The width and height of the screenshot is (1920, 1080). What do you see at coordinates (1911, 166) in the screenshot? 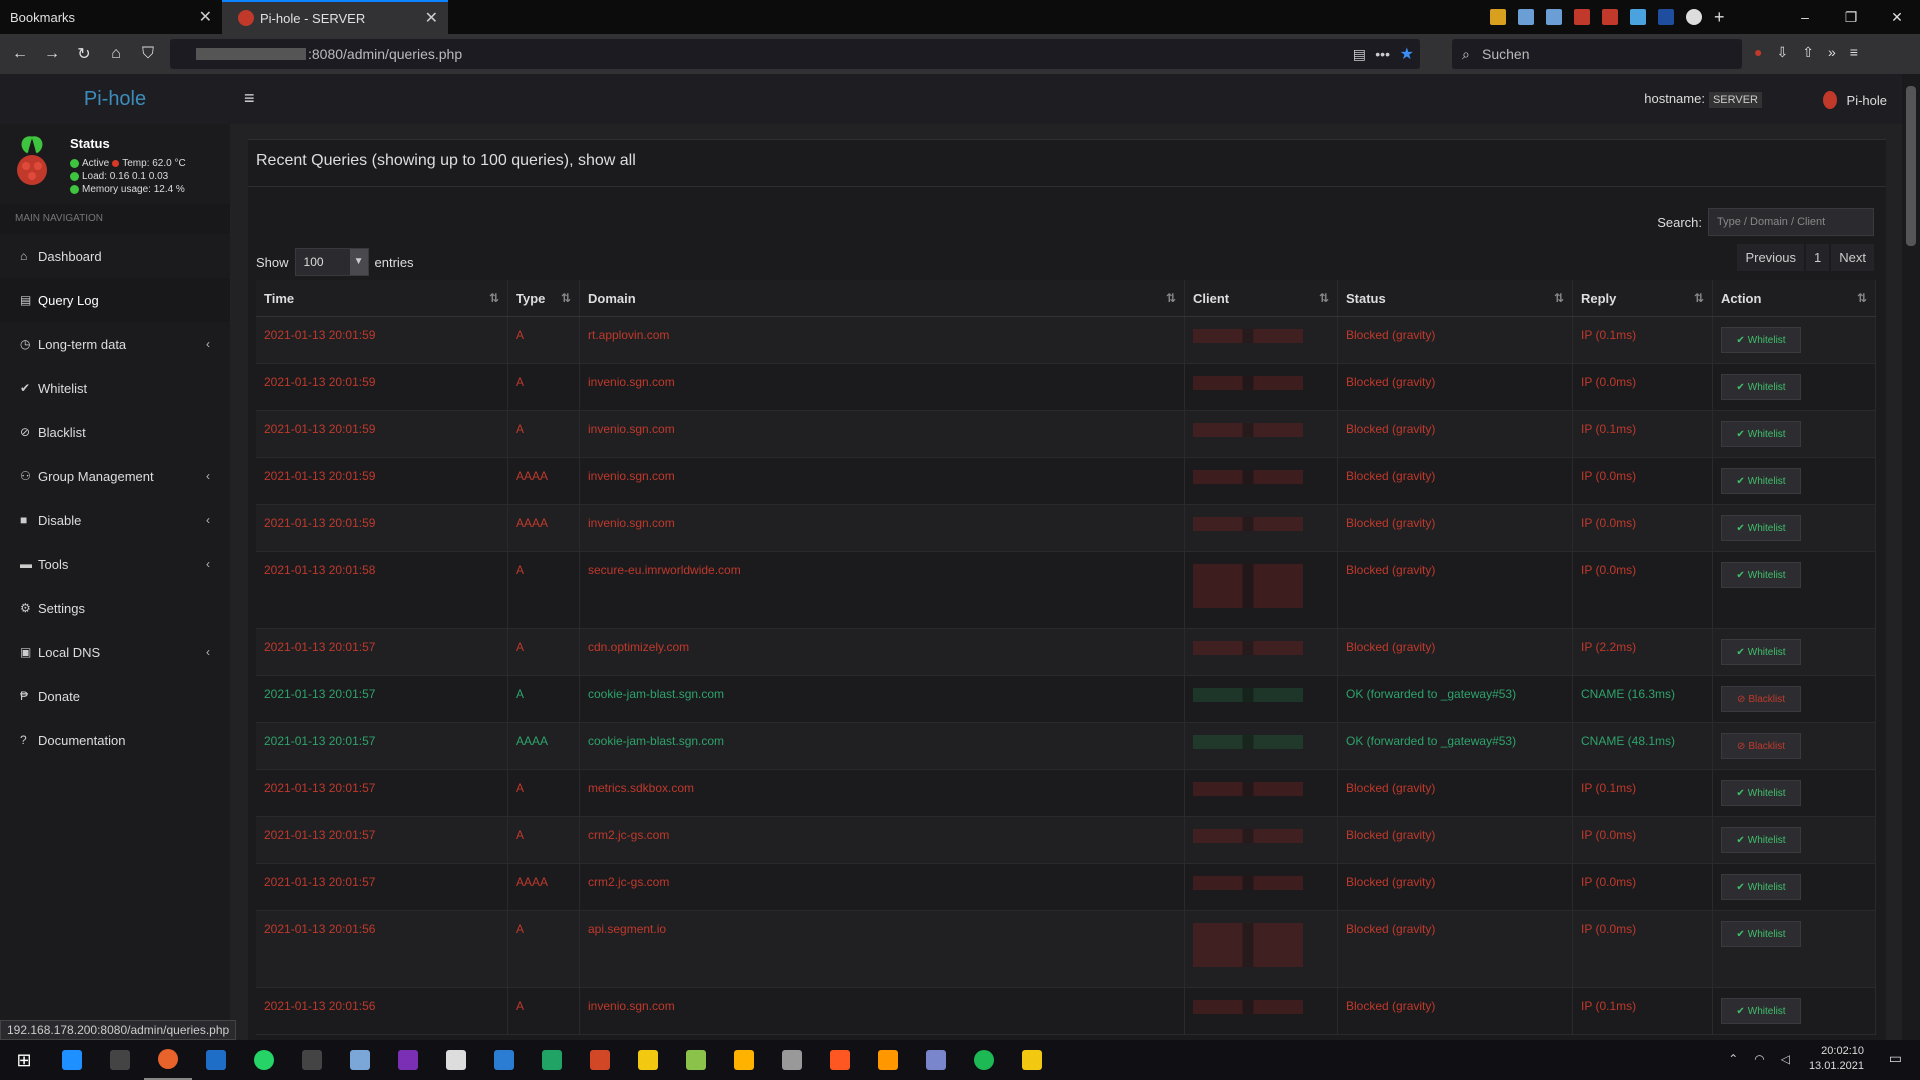
I see `scrollbar-thumb` at bounding box center [1911, 166].